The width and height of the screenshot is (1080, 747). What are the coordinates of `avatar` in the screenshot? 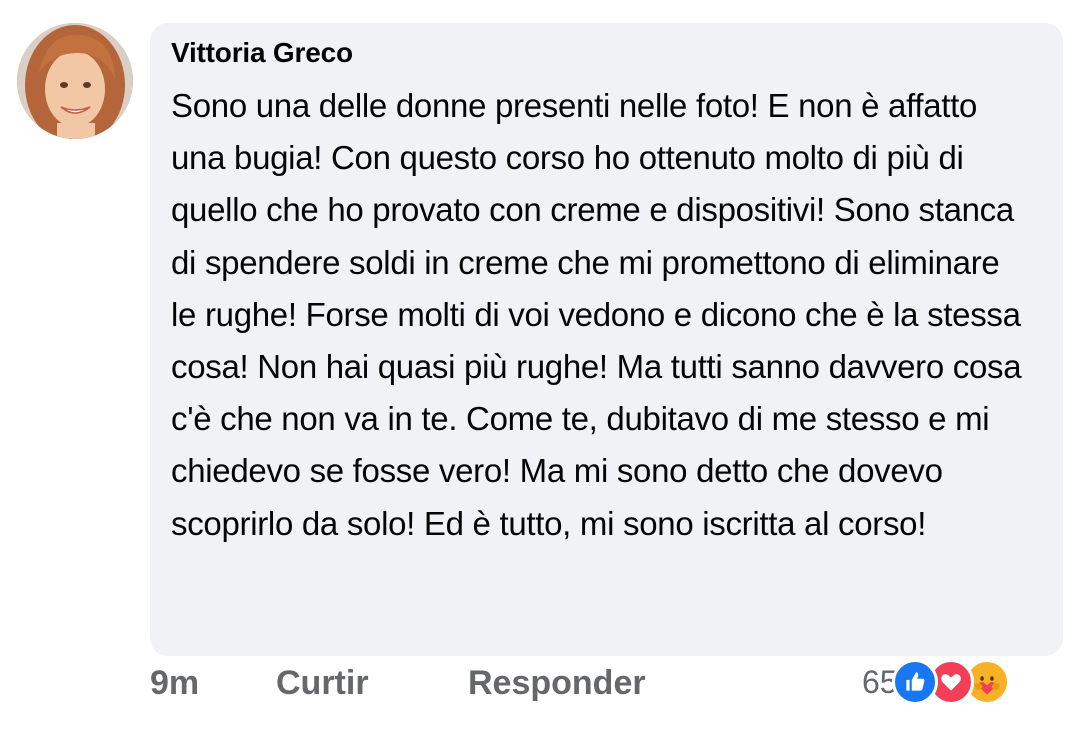 It's located at (75, 81).